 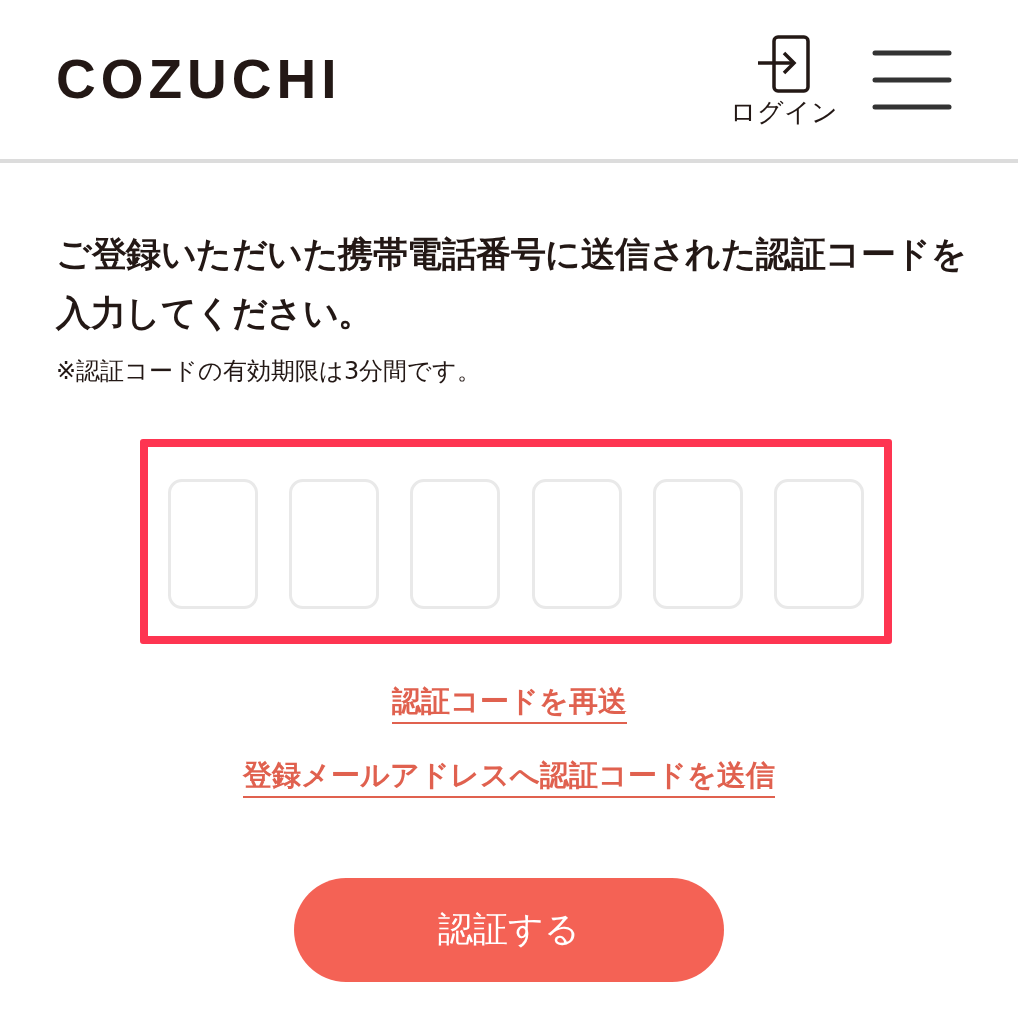 I want to click on instruction-text: ご登録いただいた携帯電話番号に送信された認証コードを入力してください。, so click(x=511, y=284).